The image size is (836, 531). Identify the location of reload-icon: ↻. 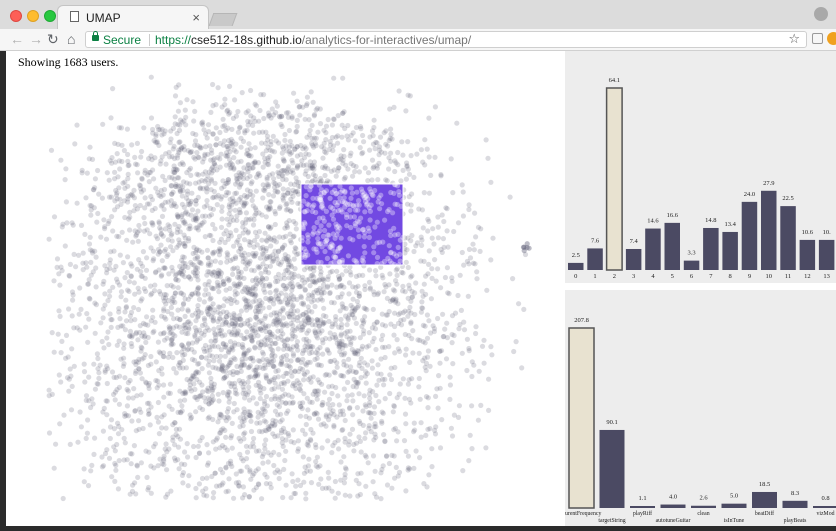
(53, 39).